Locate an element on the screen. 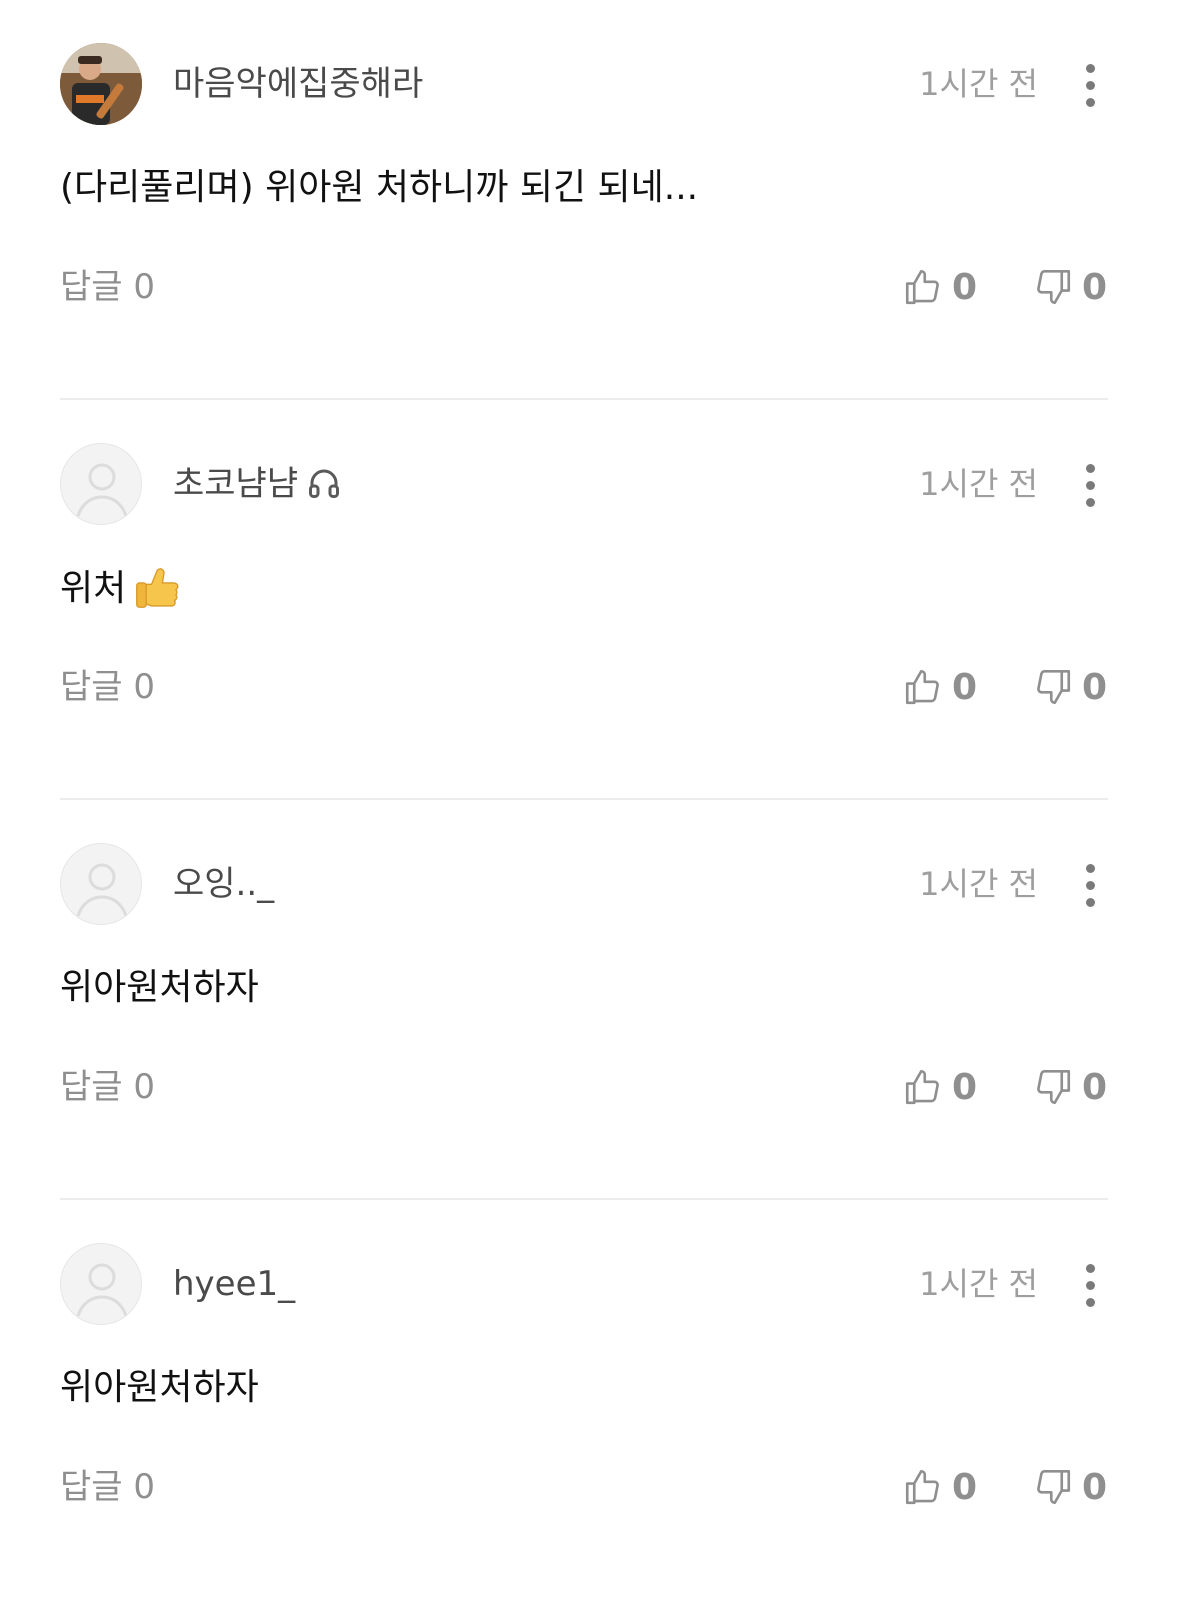 The image size is (1179, 1600). comment-text-content: 위처 is located at coordinates (93, 588).